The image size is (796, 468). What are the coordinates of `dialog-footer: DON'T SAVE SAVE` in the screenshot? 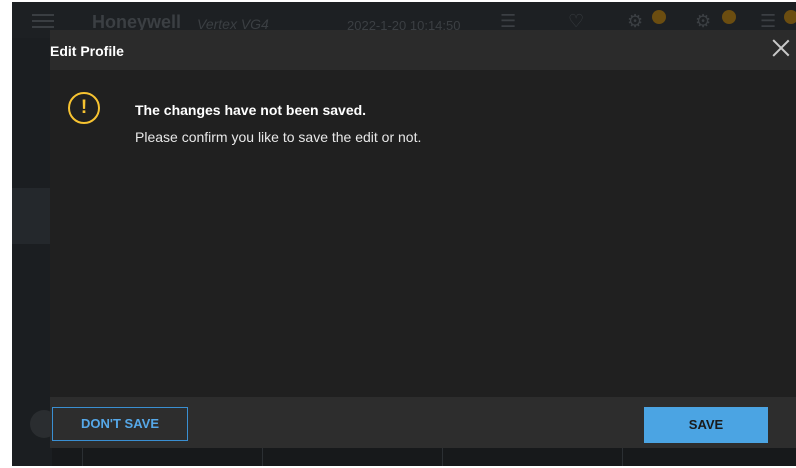 It's located at (423, 422).